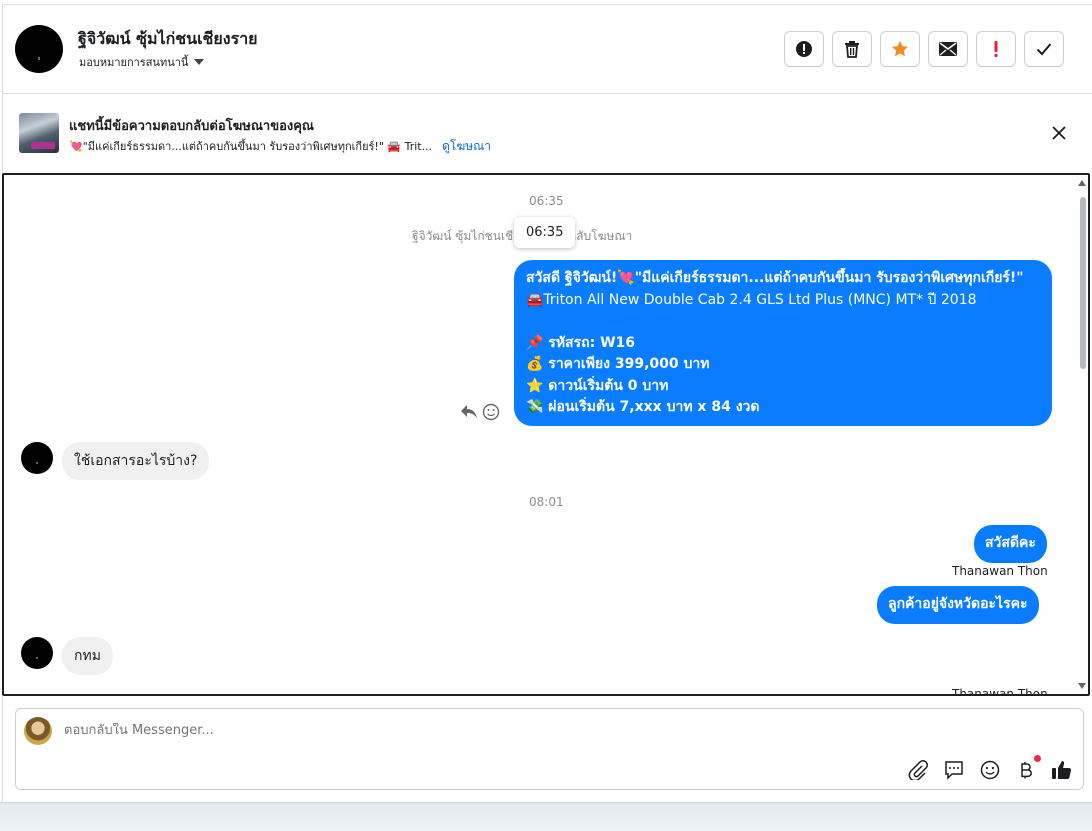 The image size is (1092, 831). I want to click on thread-scrollbar, so click(1082, 434).